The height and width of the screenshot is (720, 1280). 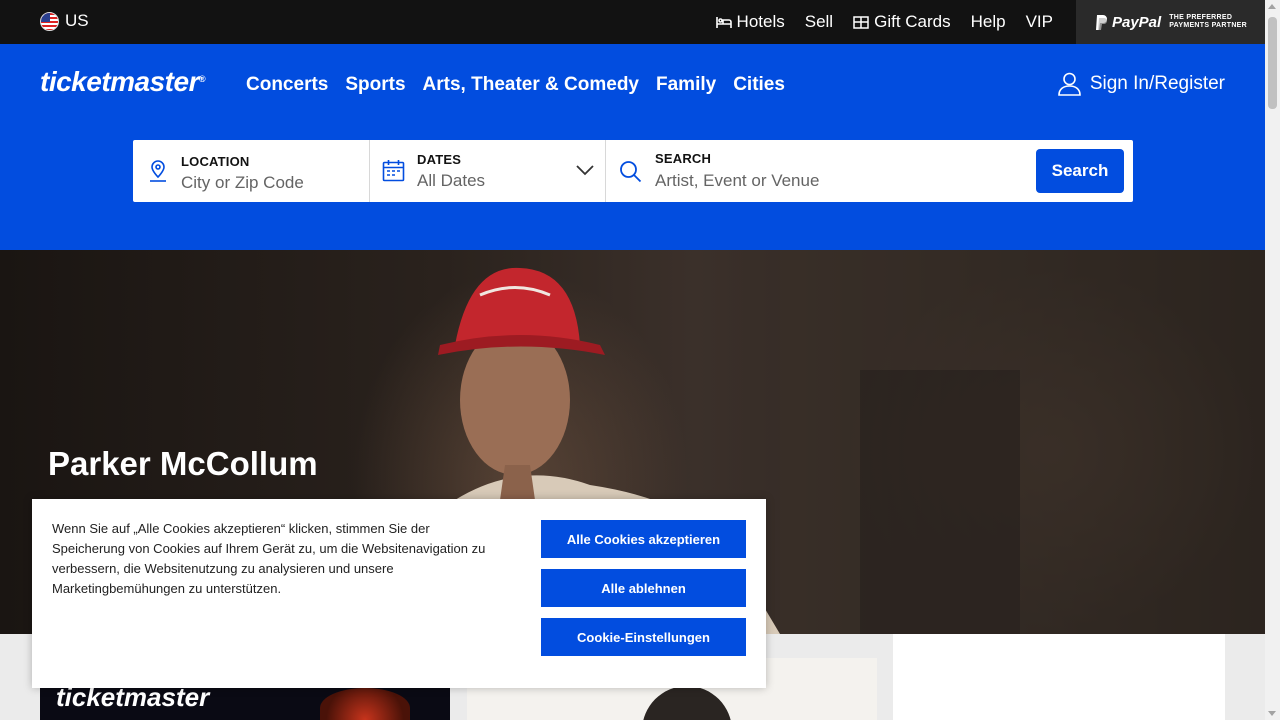 What do you see at coordinates (1080, 171) in the screenshot?
I see `search-button: Search` at bounding box center [1080, 171].